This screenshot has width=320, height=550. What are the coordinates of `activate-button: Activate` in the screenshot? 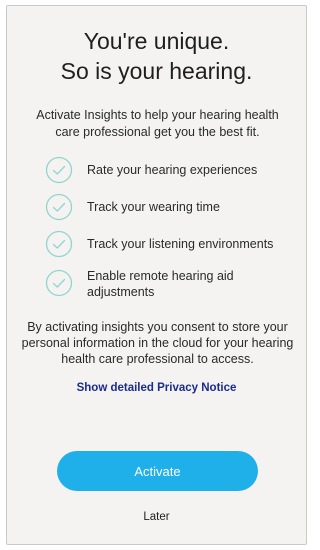 It's located at (157, 471).